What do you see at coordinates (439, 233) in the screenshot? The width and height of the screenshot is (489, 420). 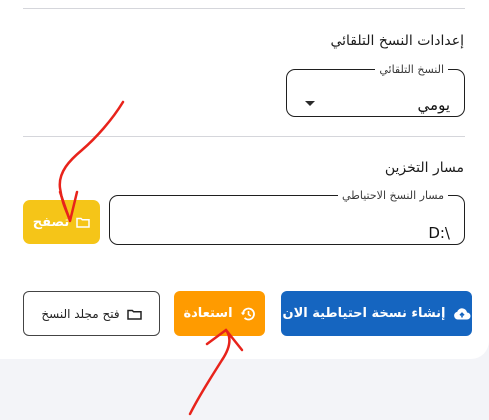 I see `backup-path-value: D:\` at bounding box center [439, 233].